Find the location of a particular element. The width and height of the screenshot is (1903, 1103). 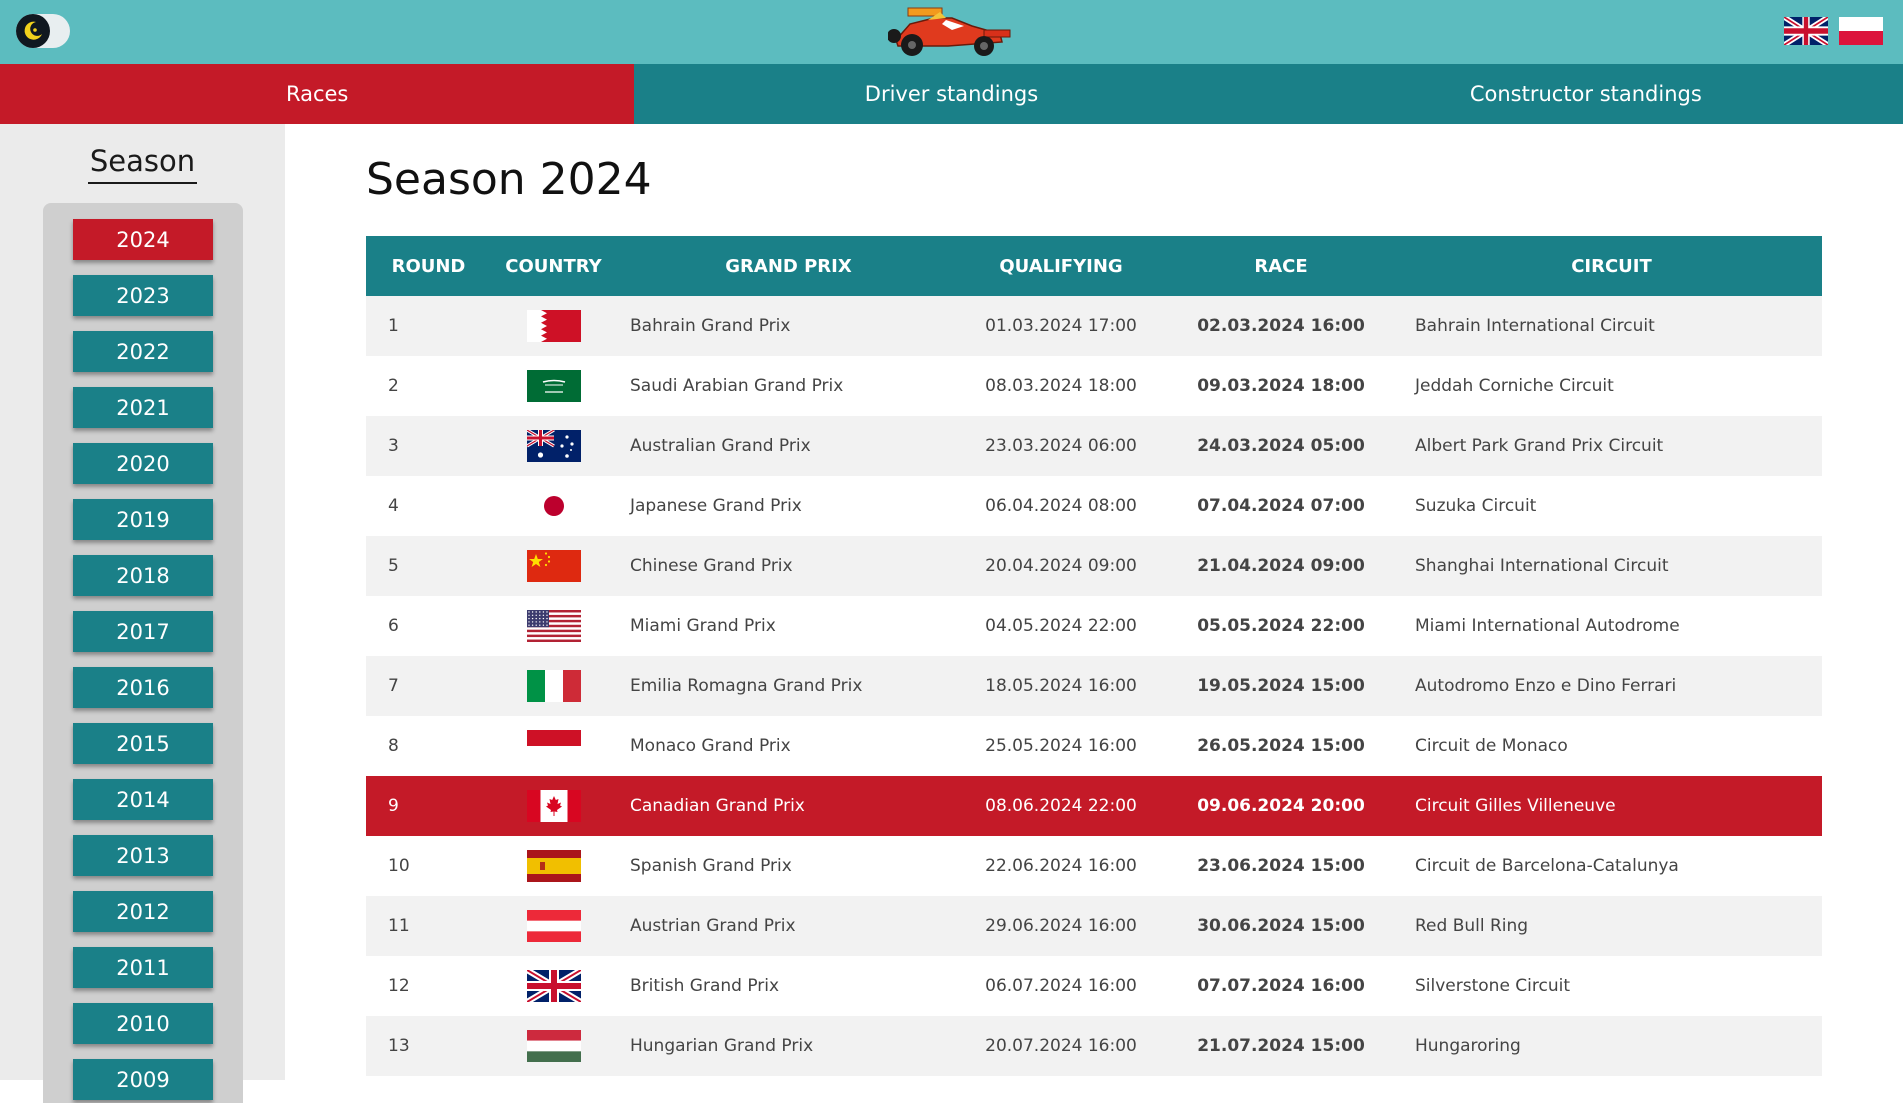

circuit-cell: Shanghai International Circuit is located at coordinates (1611, 566).